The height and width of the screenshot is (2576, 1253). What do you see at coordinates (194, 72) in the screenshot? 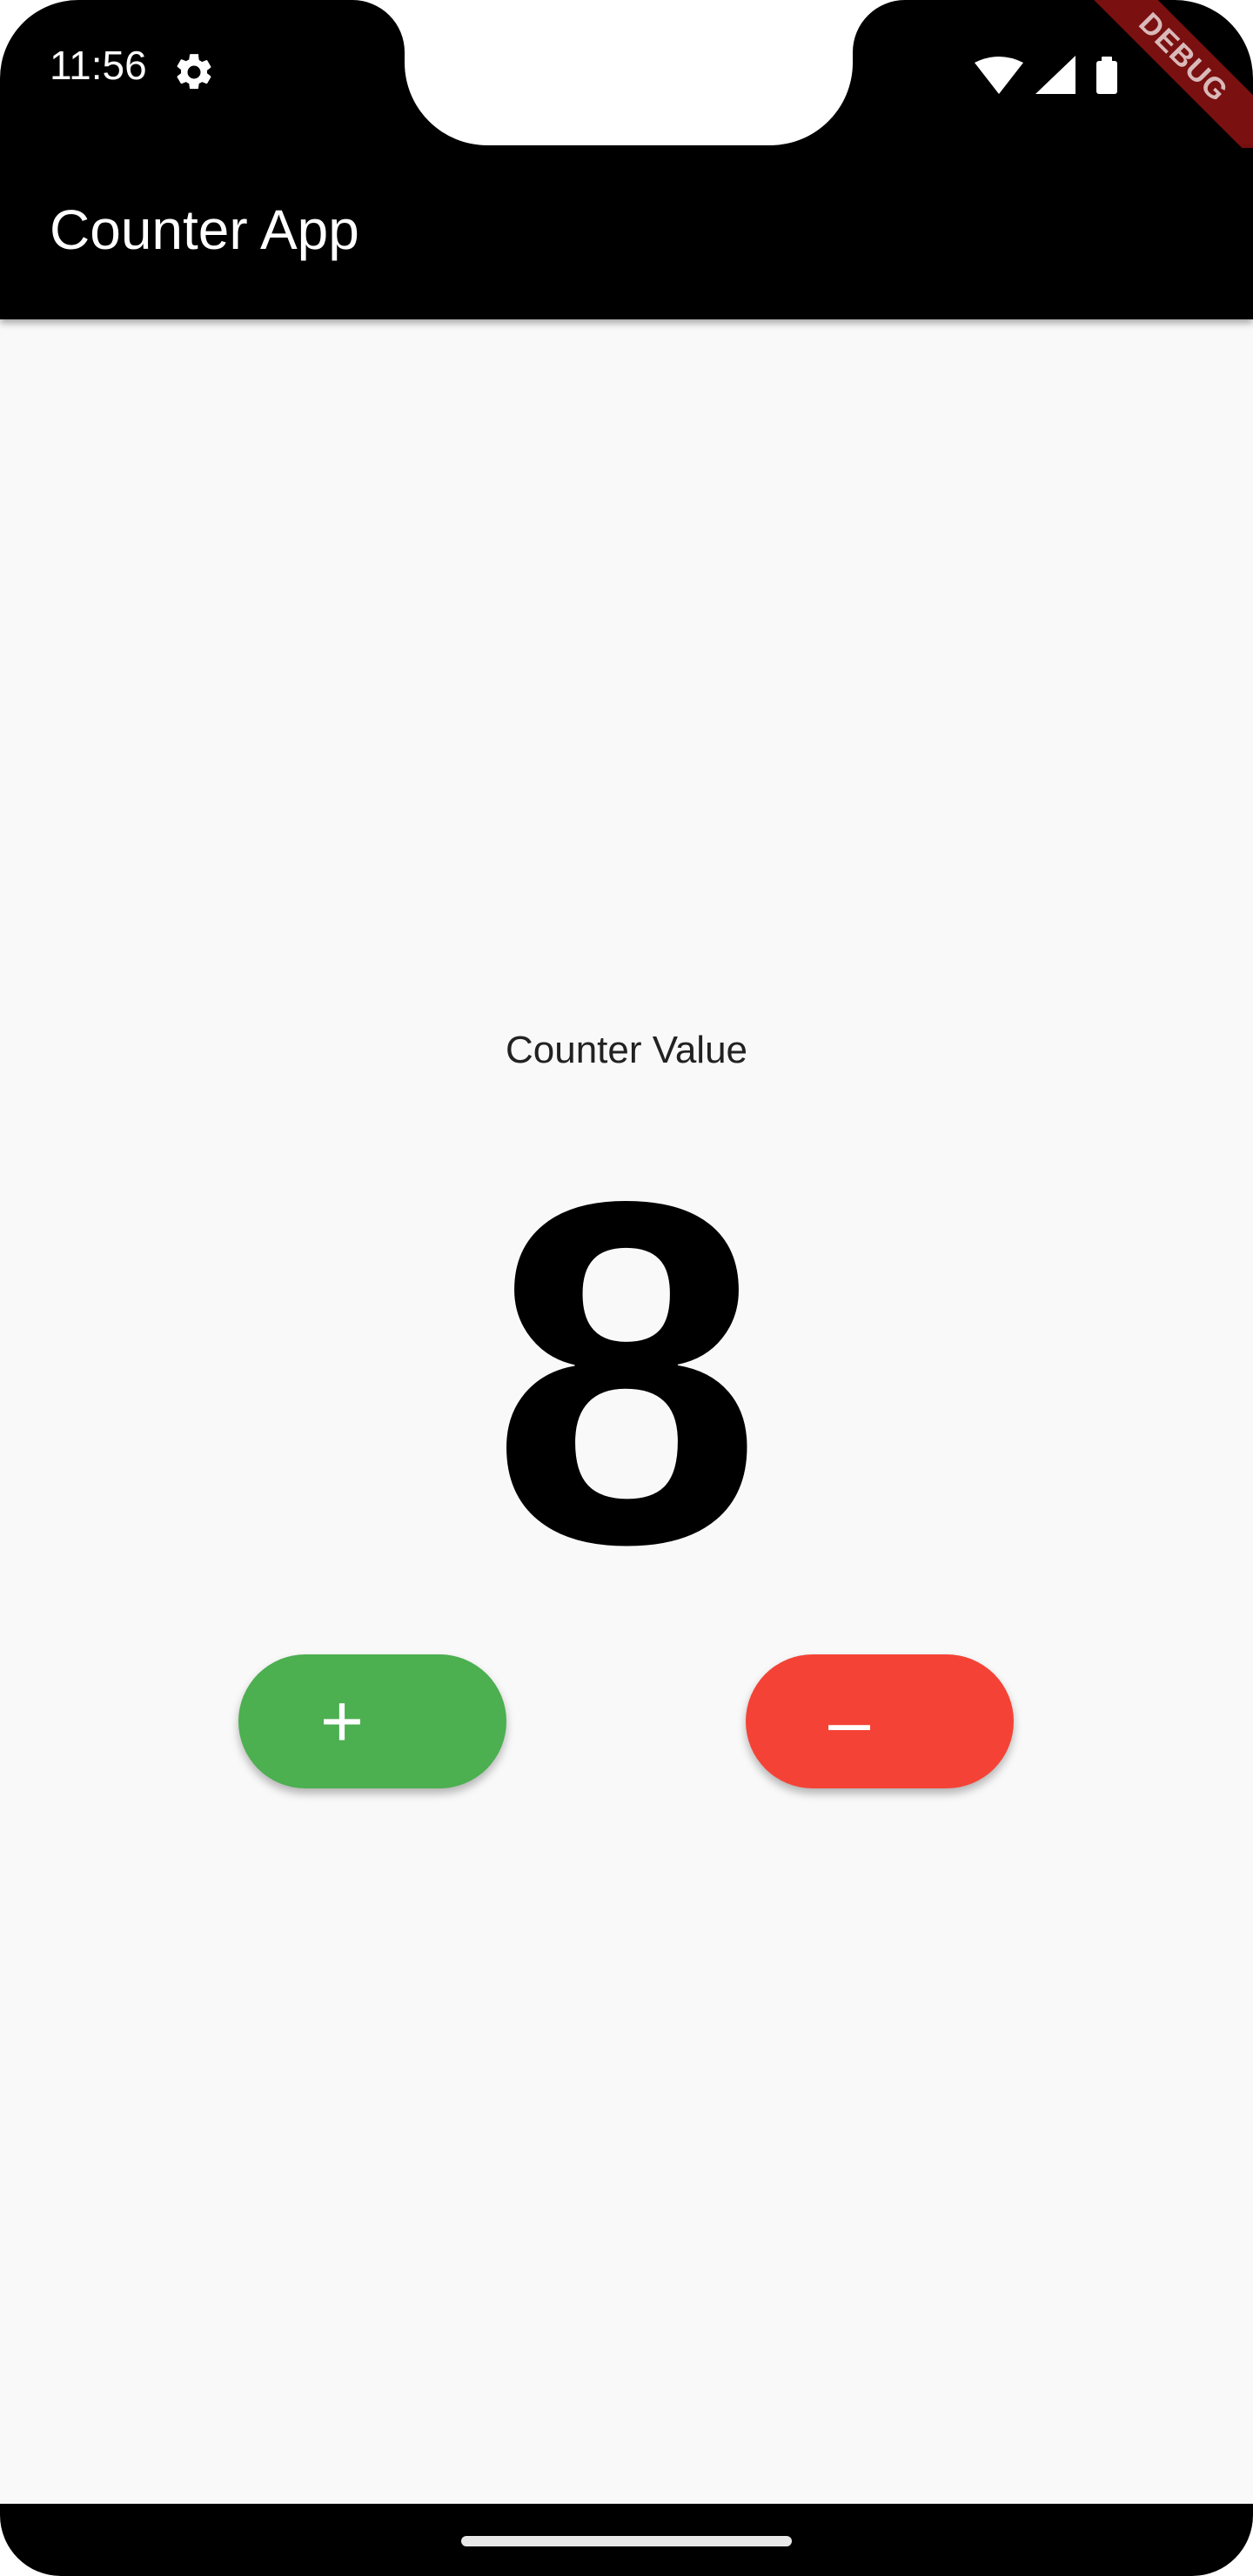
I see `gear-icon` at bounding box center [194, 72].